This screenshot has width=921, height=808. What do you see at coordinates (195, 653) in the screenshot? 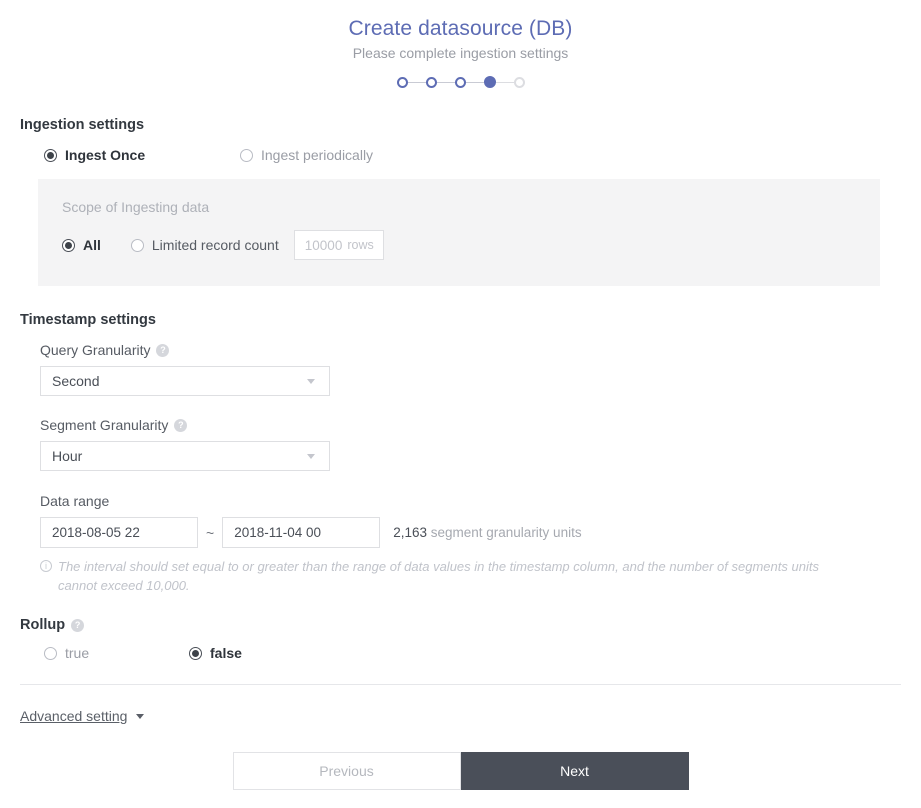
I see `radio-mark-rollup-false` at bounding box center [195, 653].